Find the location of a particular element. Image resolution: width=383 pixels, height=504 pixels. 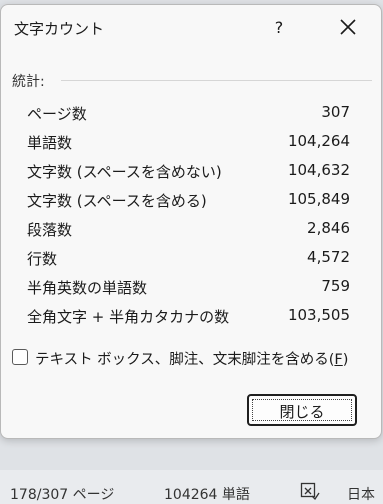

stat-label: 行数 is located at coordinates (42, 259).